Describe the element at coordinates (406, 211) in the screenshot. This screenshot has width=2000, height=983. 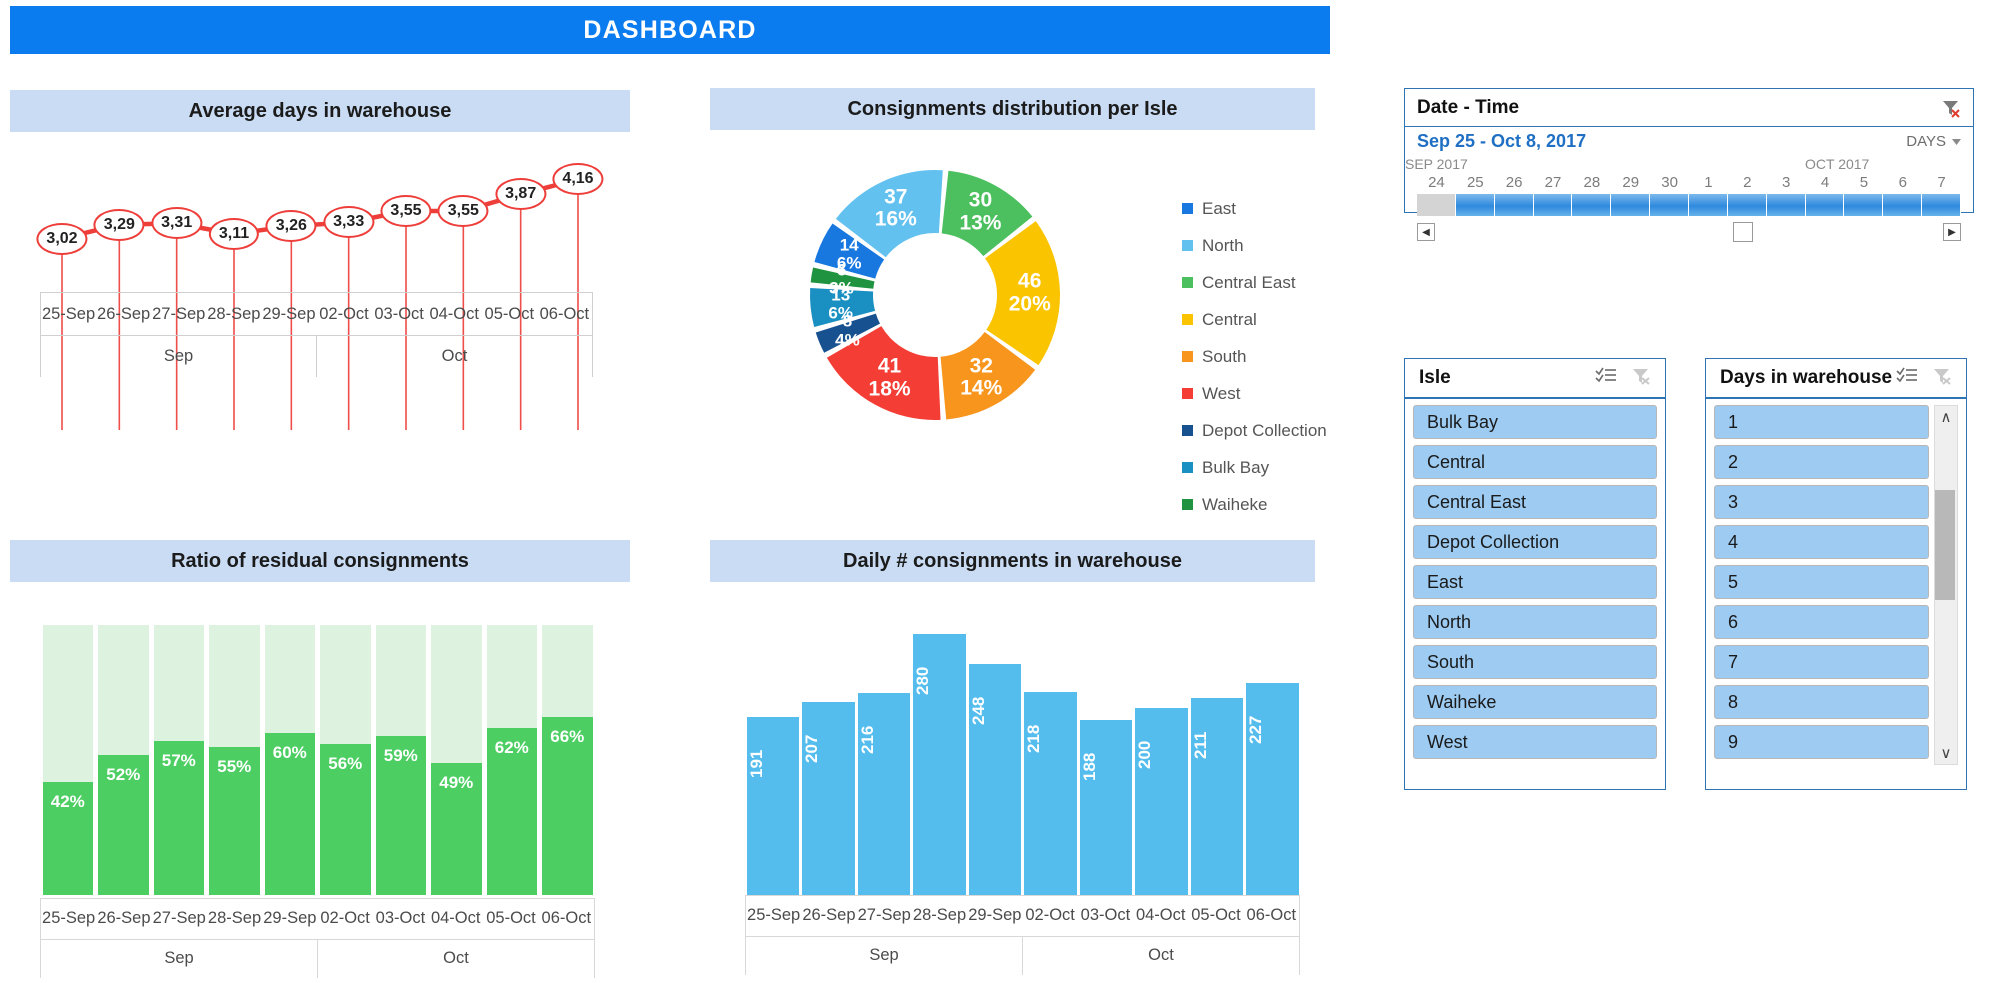
I see `data-label: 3,55` at that location.